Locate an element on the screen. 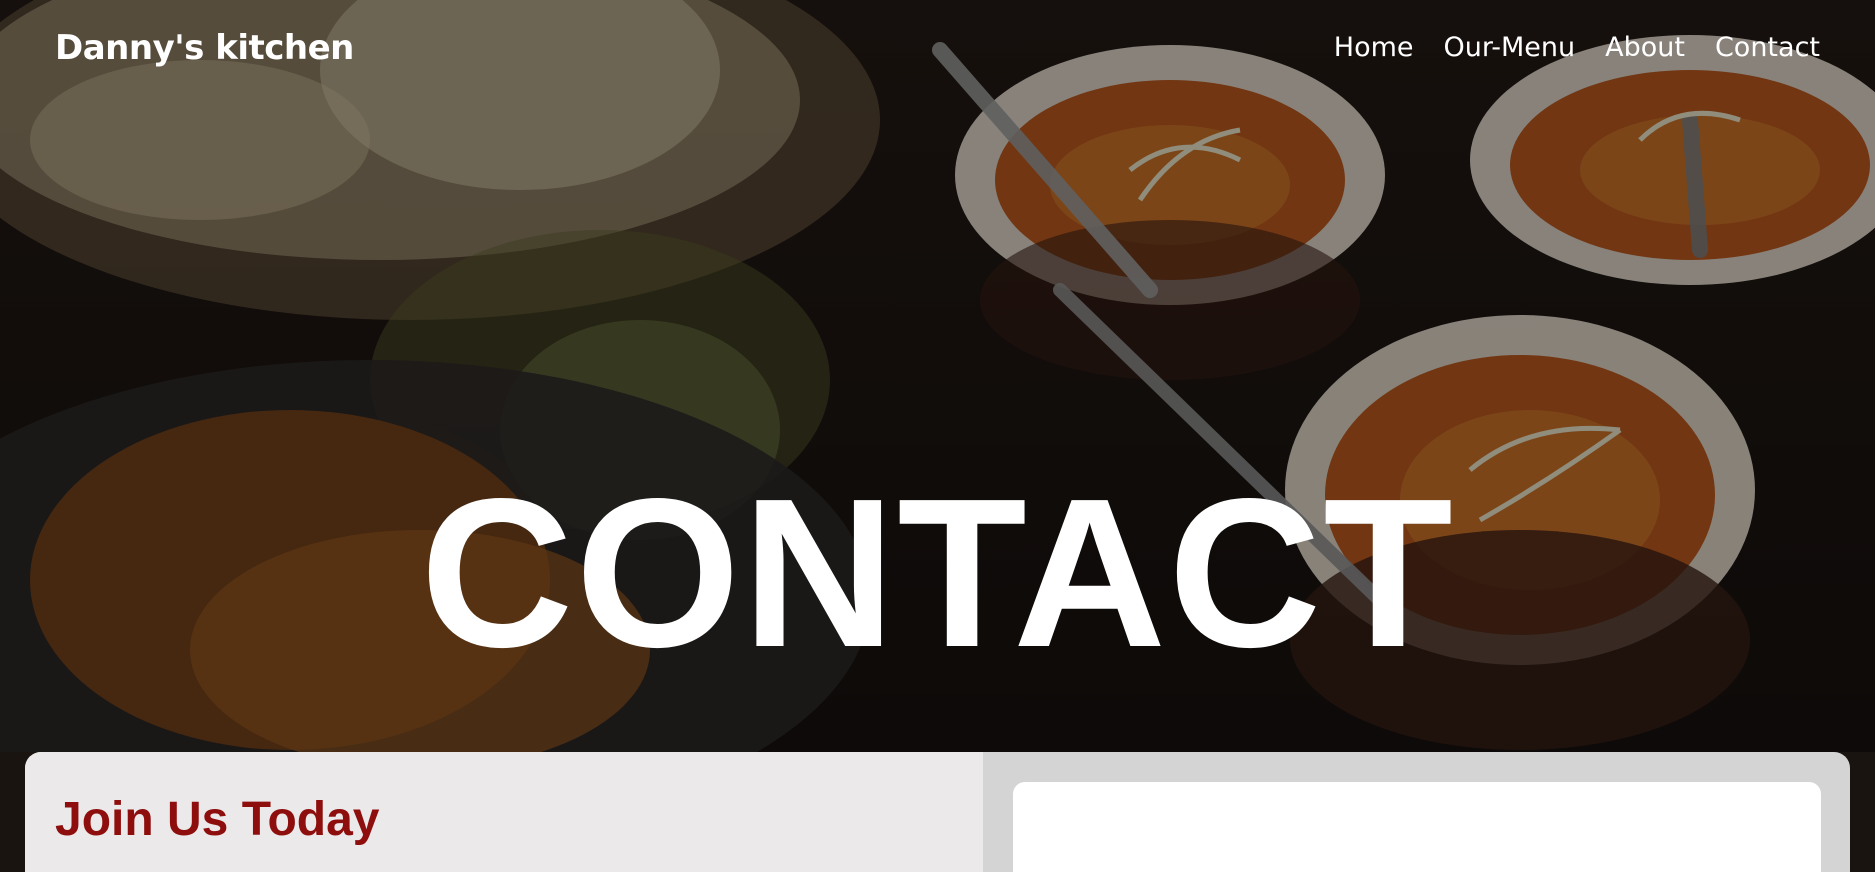  nav-link-about: About is located at coordinates (1645, 47).